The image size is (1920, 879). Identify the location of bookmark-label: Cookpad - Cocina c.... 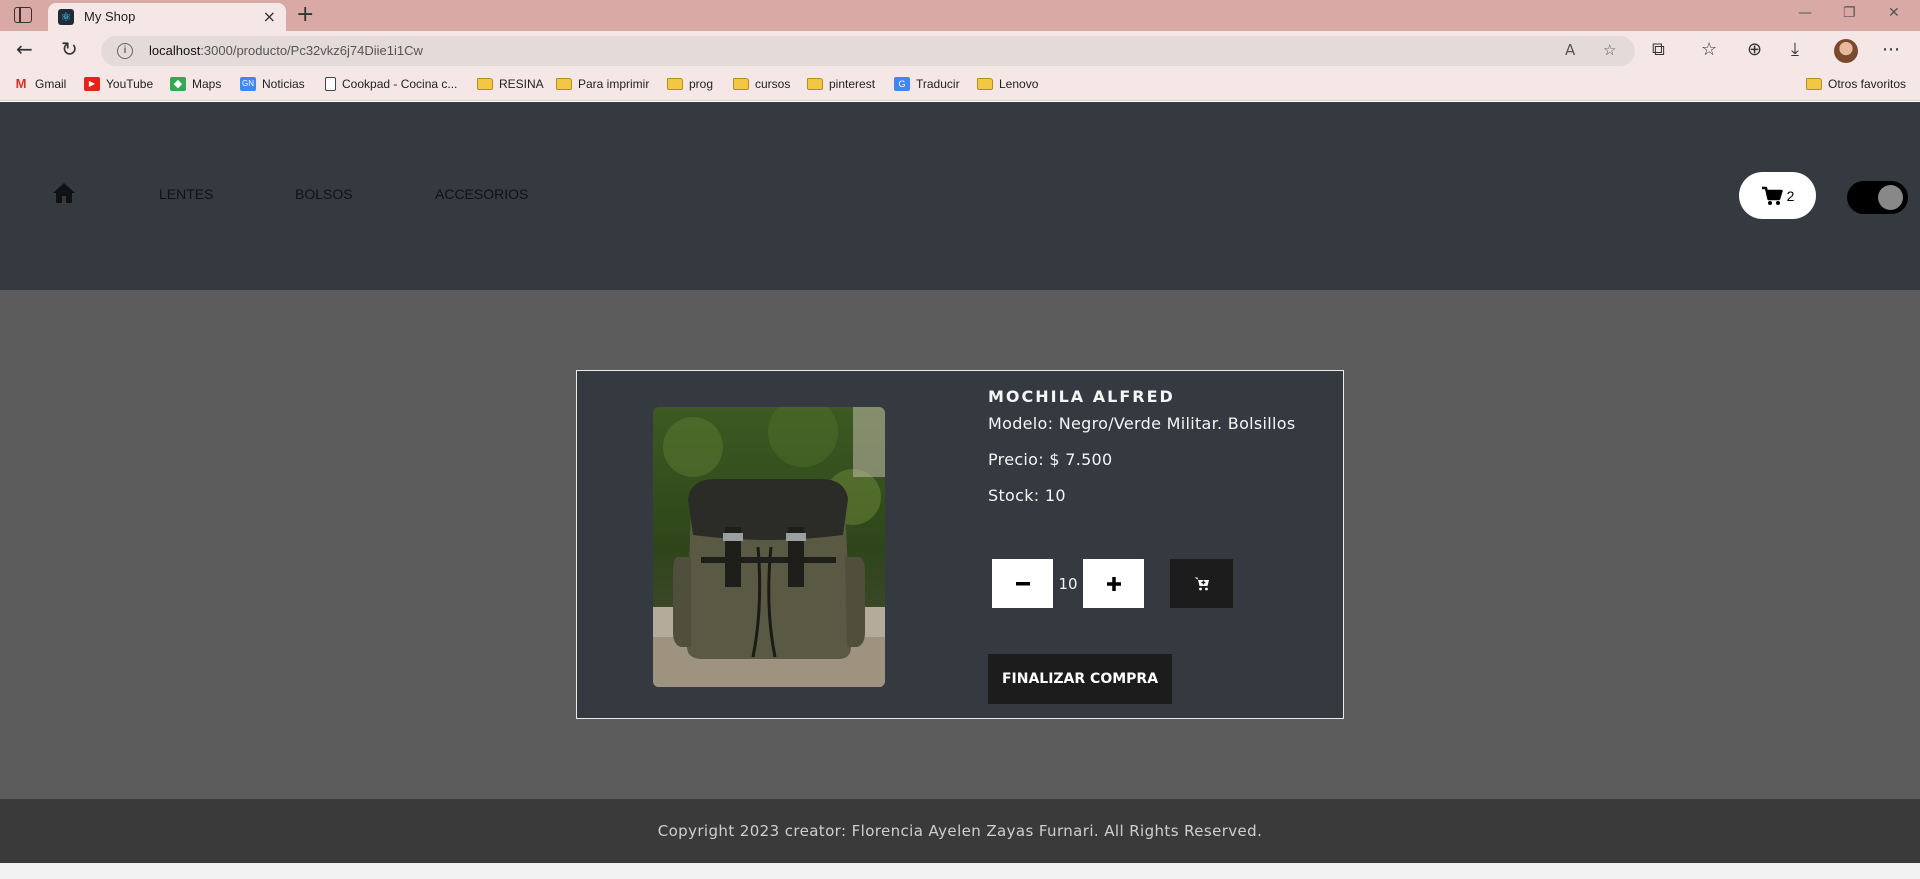
(400, 84).